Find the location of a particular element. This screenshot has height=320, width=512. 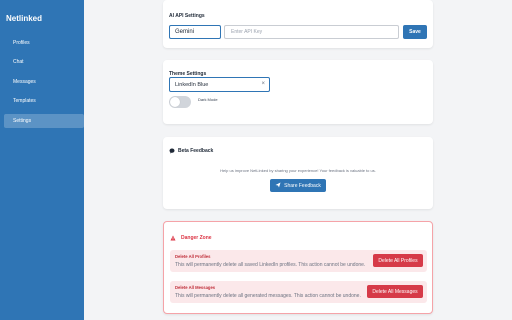

danger-zone-title: Danger Zone is located at coordinates (196, 238).